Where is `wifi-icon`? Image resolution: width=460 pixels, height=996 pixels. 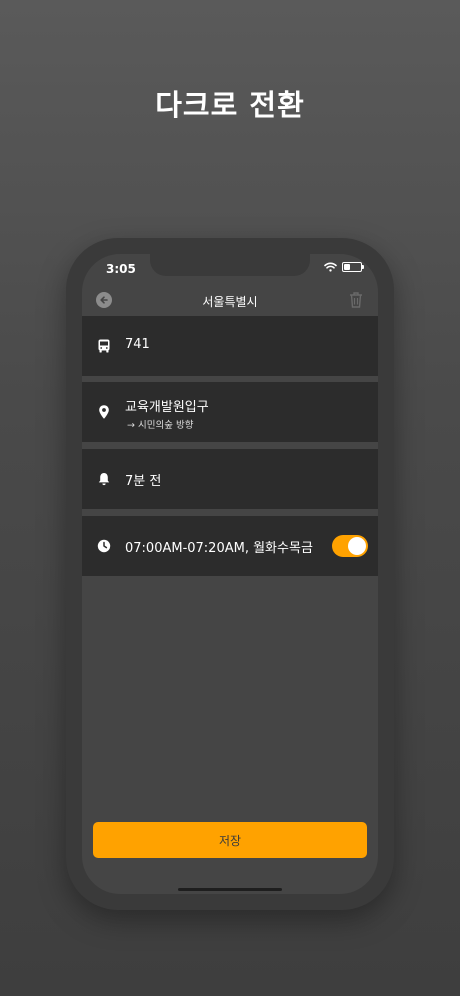 wifi-icon is located at coordinates (330, 267).